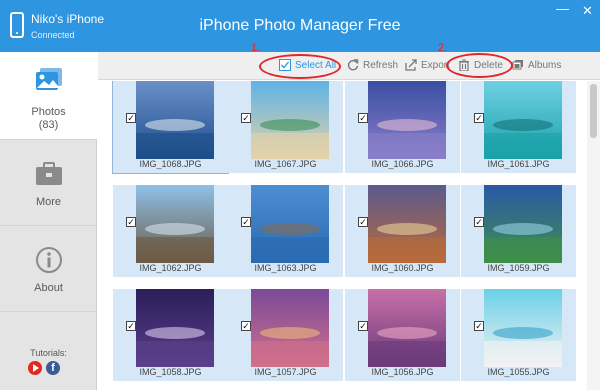  I want to click on photo-filename: IMG_1061.JPG, so click(518, 164).